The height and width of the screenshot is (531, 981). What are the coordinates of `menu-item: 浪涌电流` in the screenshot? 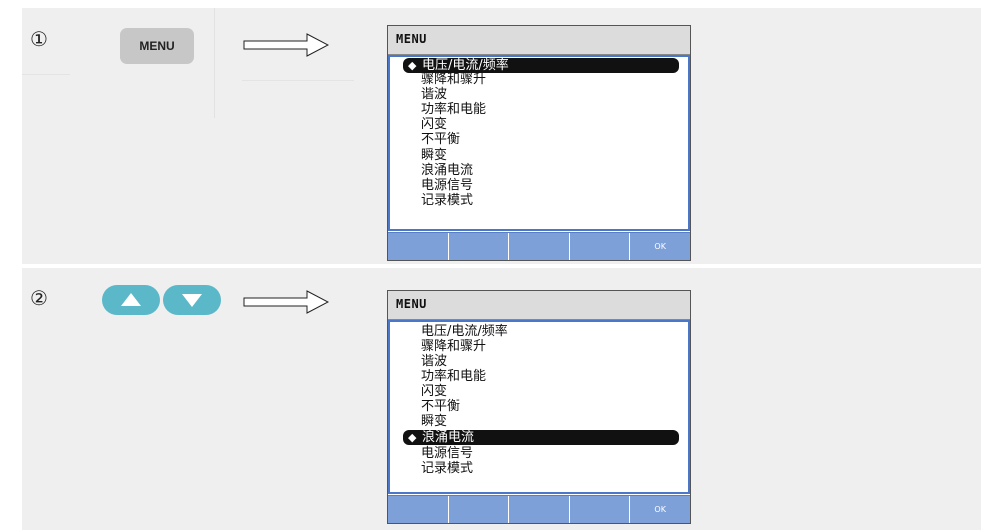 It's located at (447, 170).